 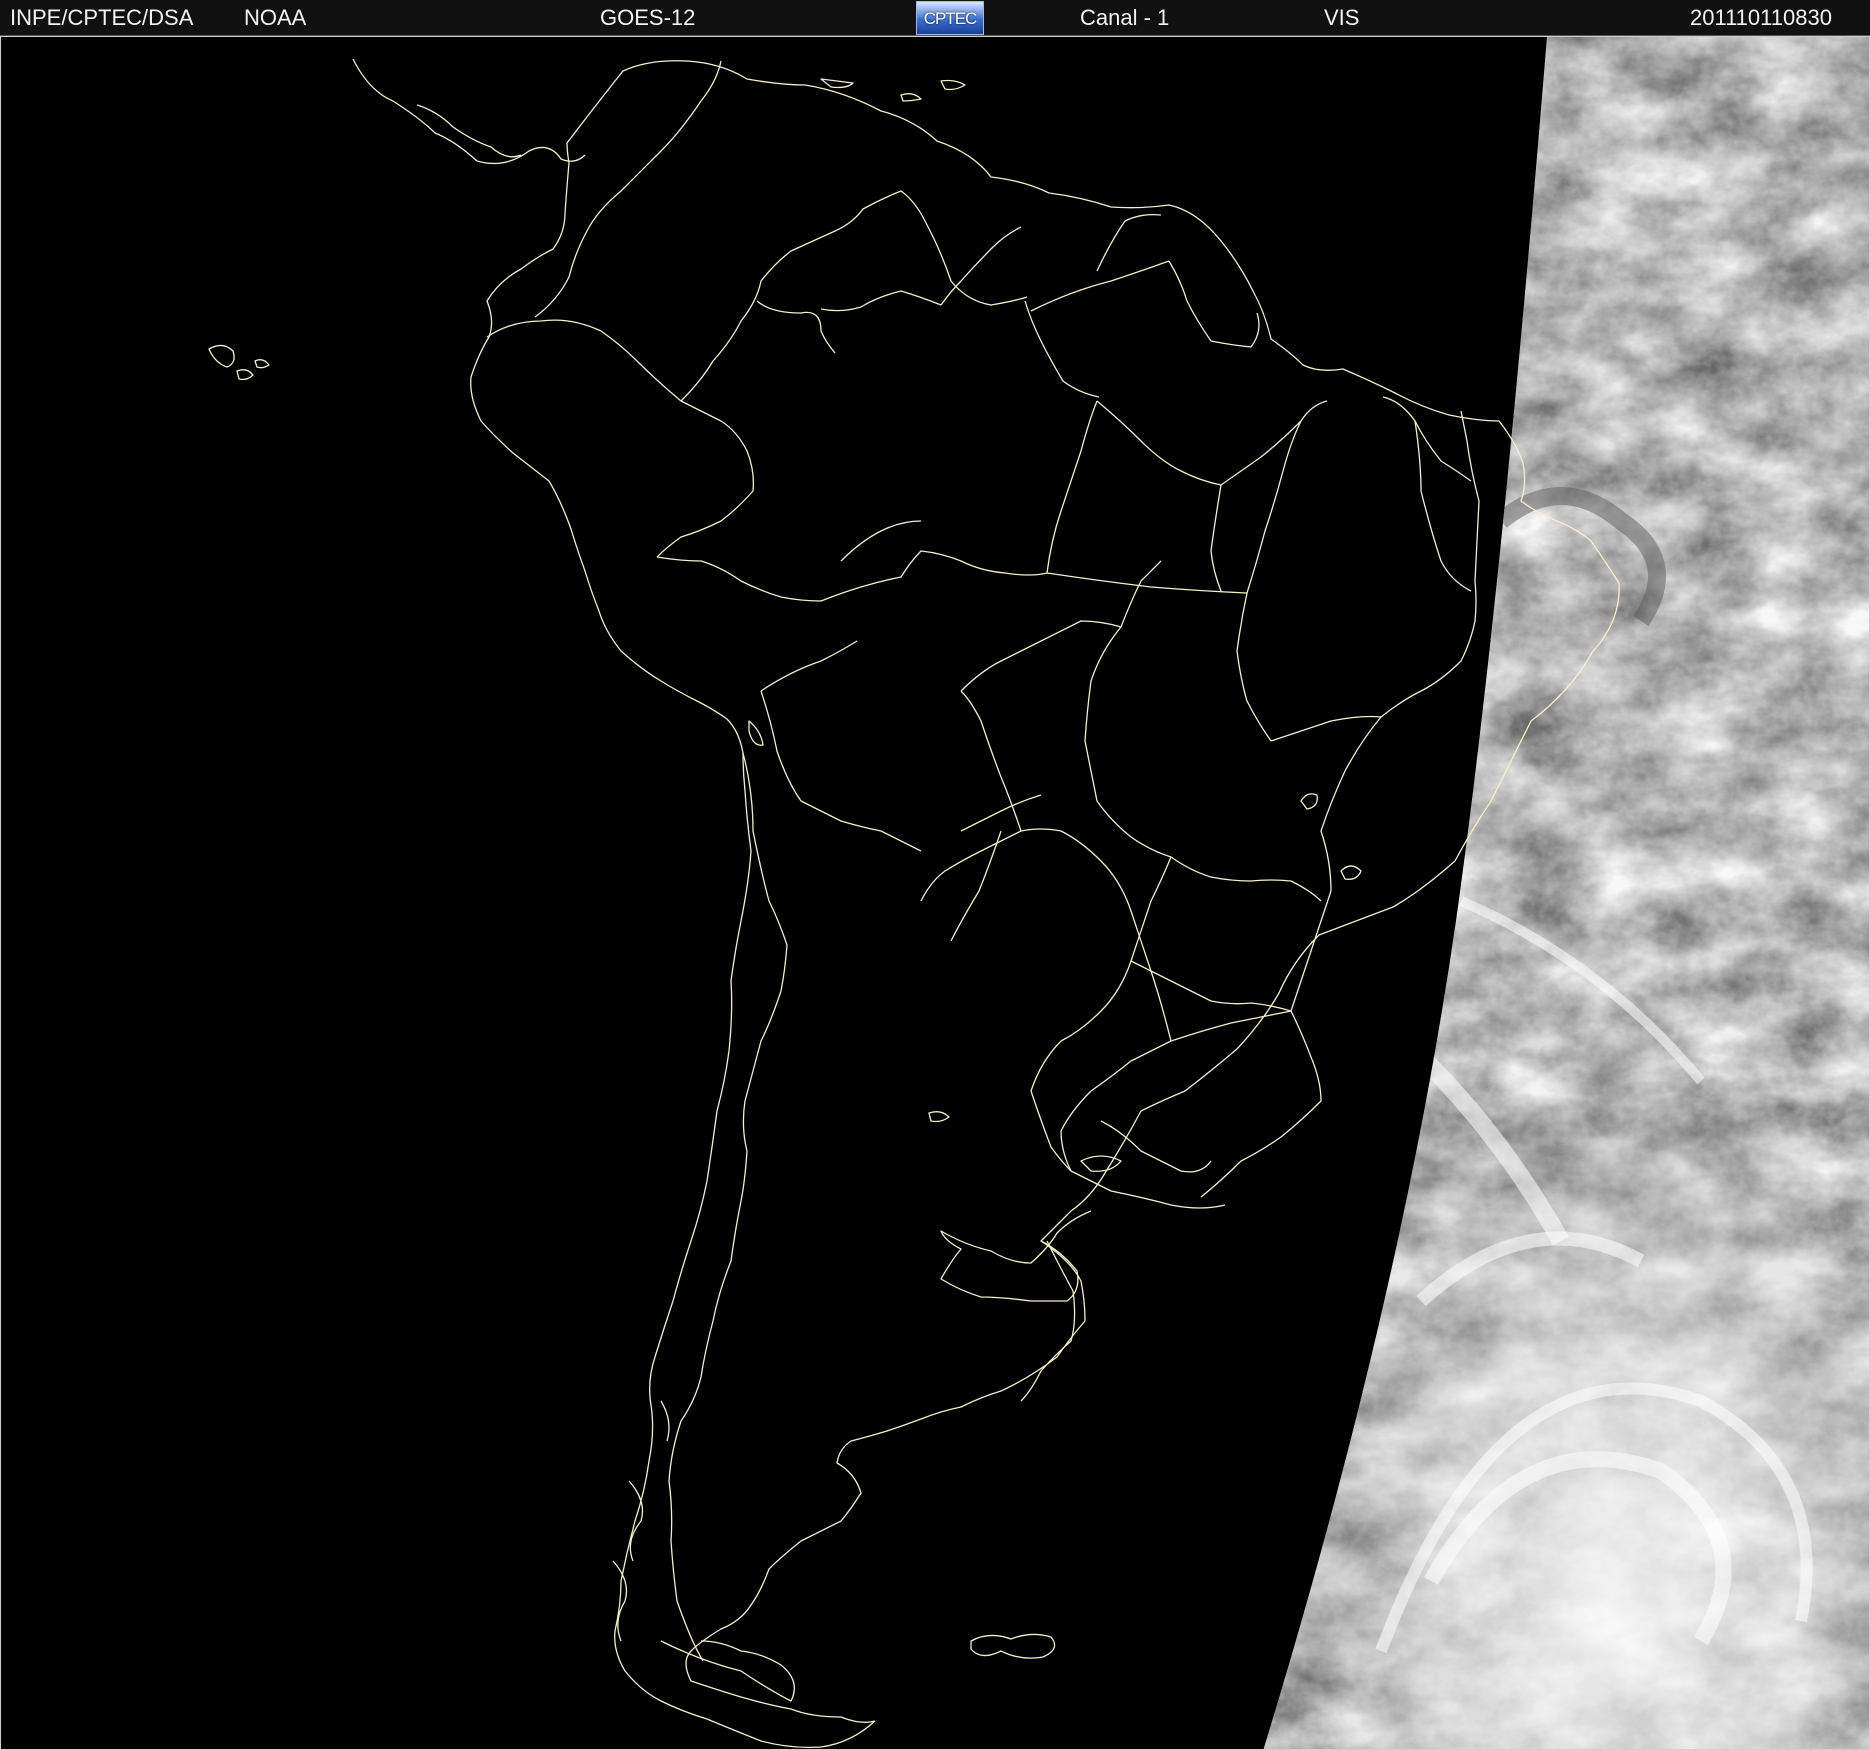 What do you see at coordinates (1342, 17) in the screenshot?
I see `band-label: VIS` at bounding box center [1342, 17].